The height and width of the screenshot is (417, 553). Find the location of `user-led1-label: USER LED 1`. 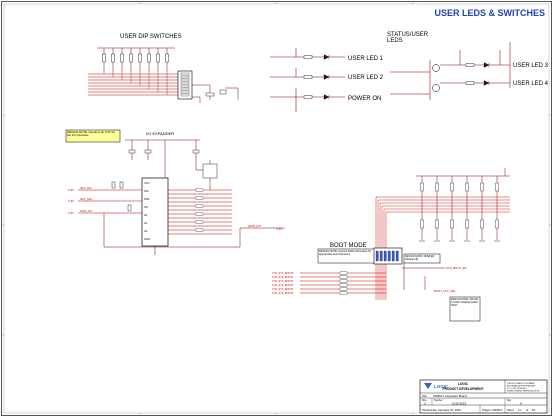

user-led1-label: USER LED 1 is located at coordinates (366, 59).